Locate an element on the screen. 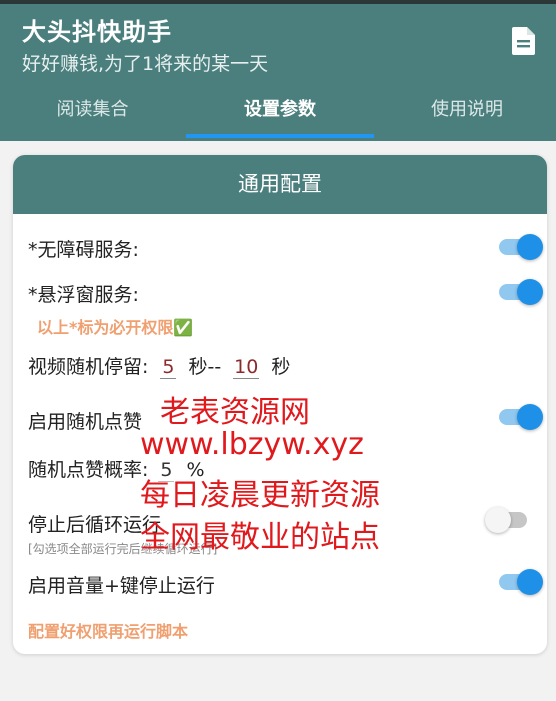 This screenshot has width=556, height=701. volume-stop-label: 启用音量+键停止运行 is located at coordinates (121, 586).